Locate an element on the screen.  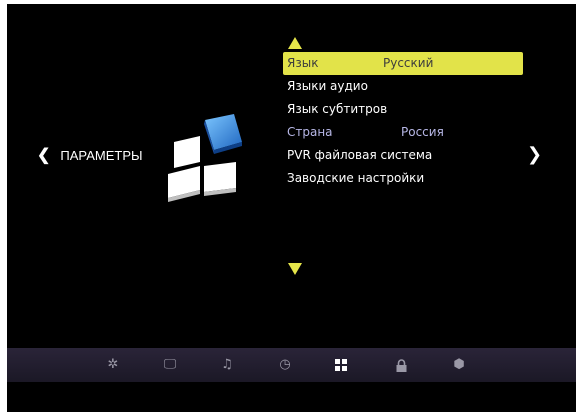
menu-item-label: Язык субтитров is located at coordinates (337, 109).